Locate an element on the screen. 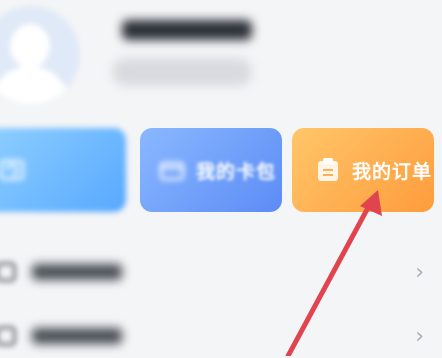 This screenshot has height=358, width=442. avatar-head is located at coordinates (30, 46).